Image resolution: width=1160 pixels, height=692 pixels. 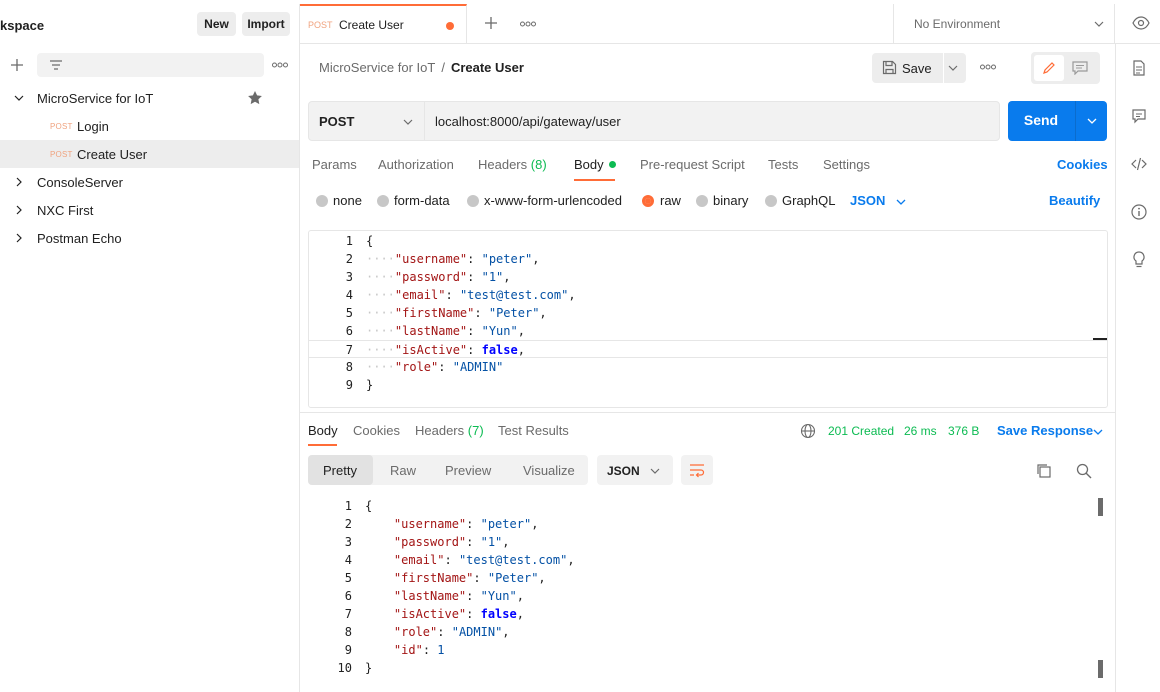 I want to click on language-select: JSON, so click(x=867, y=200).